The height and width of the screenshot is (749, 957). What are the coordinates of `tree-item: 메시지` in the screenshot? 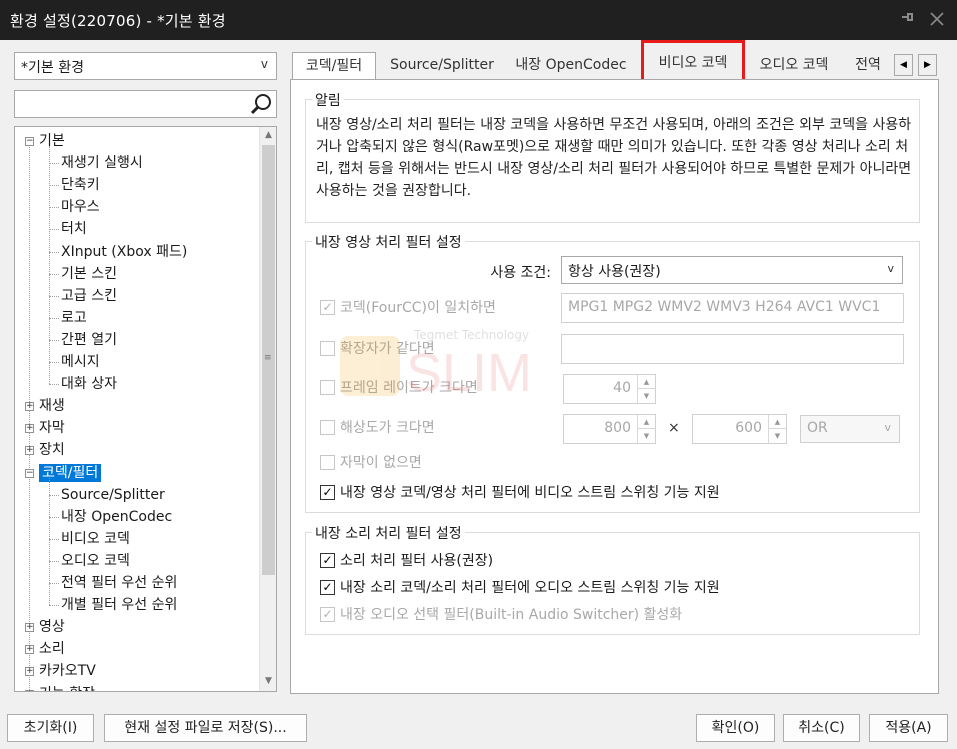 It's located at (80, 362).